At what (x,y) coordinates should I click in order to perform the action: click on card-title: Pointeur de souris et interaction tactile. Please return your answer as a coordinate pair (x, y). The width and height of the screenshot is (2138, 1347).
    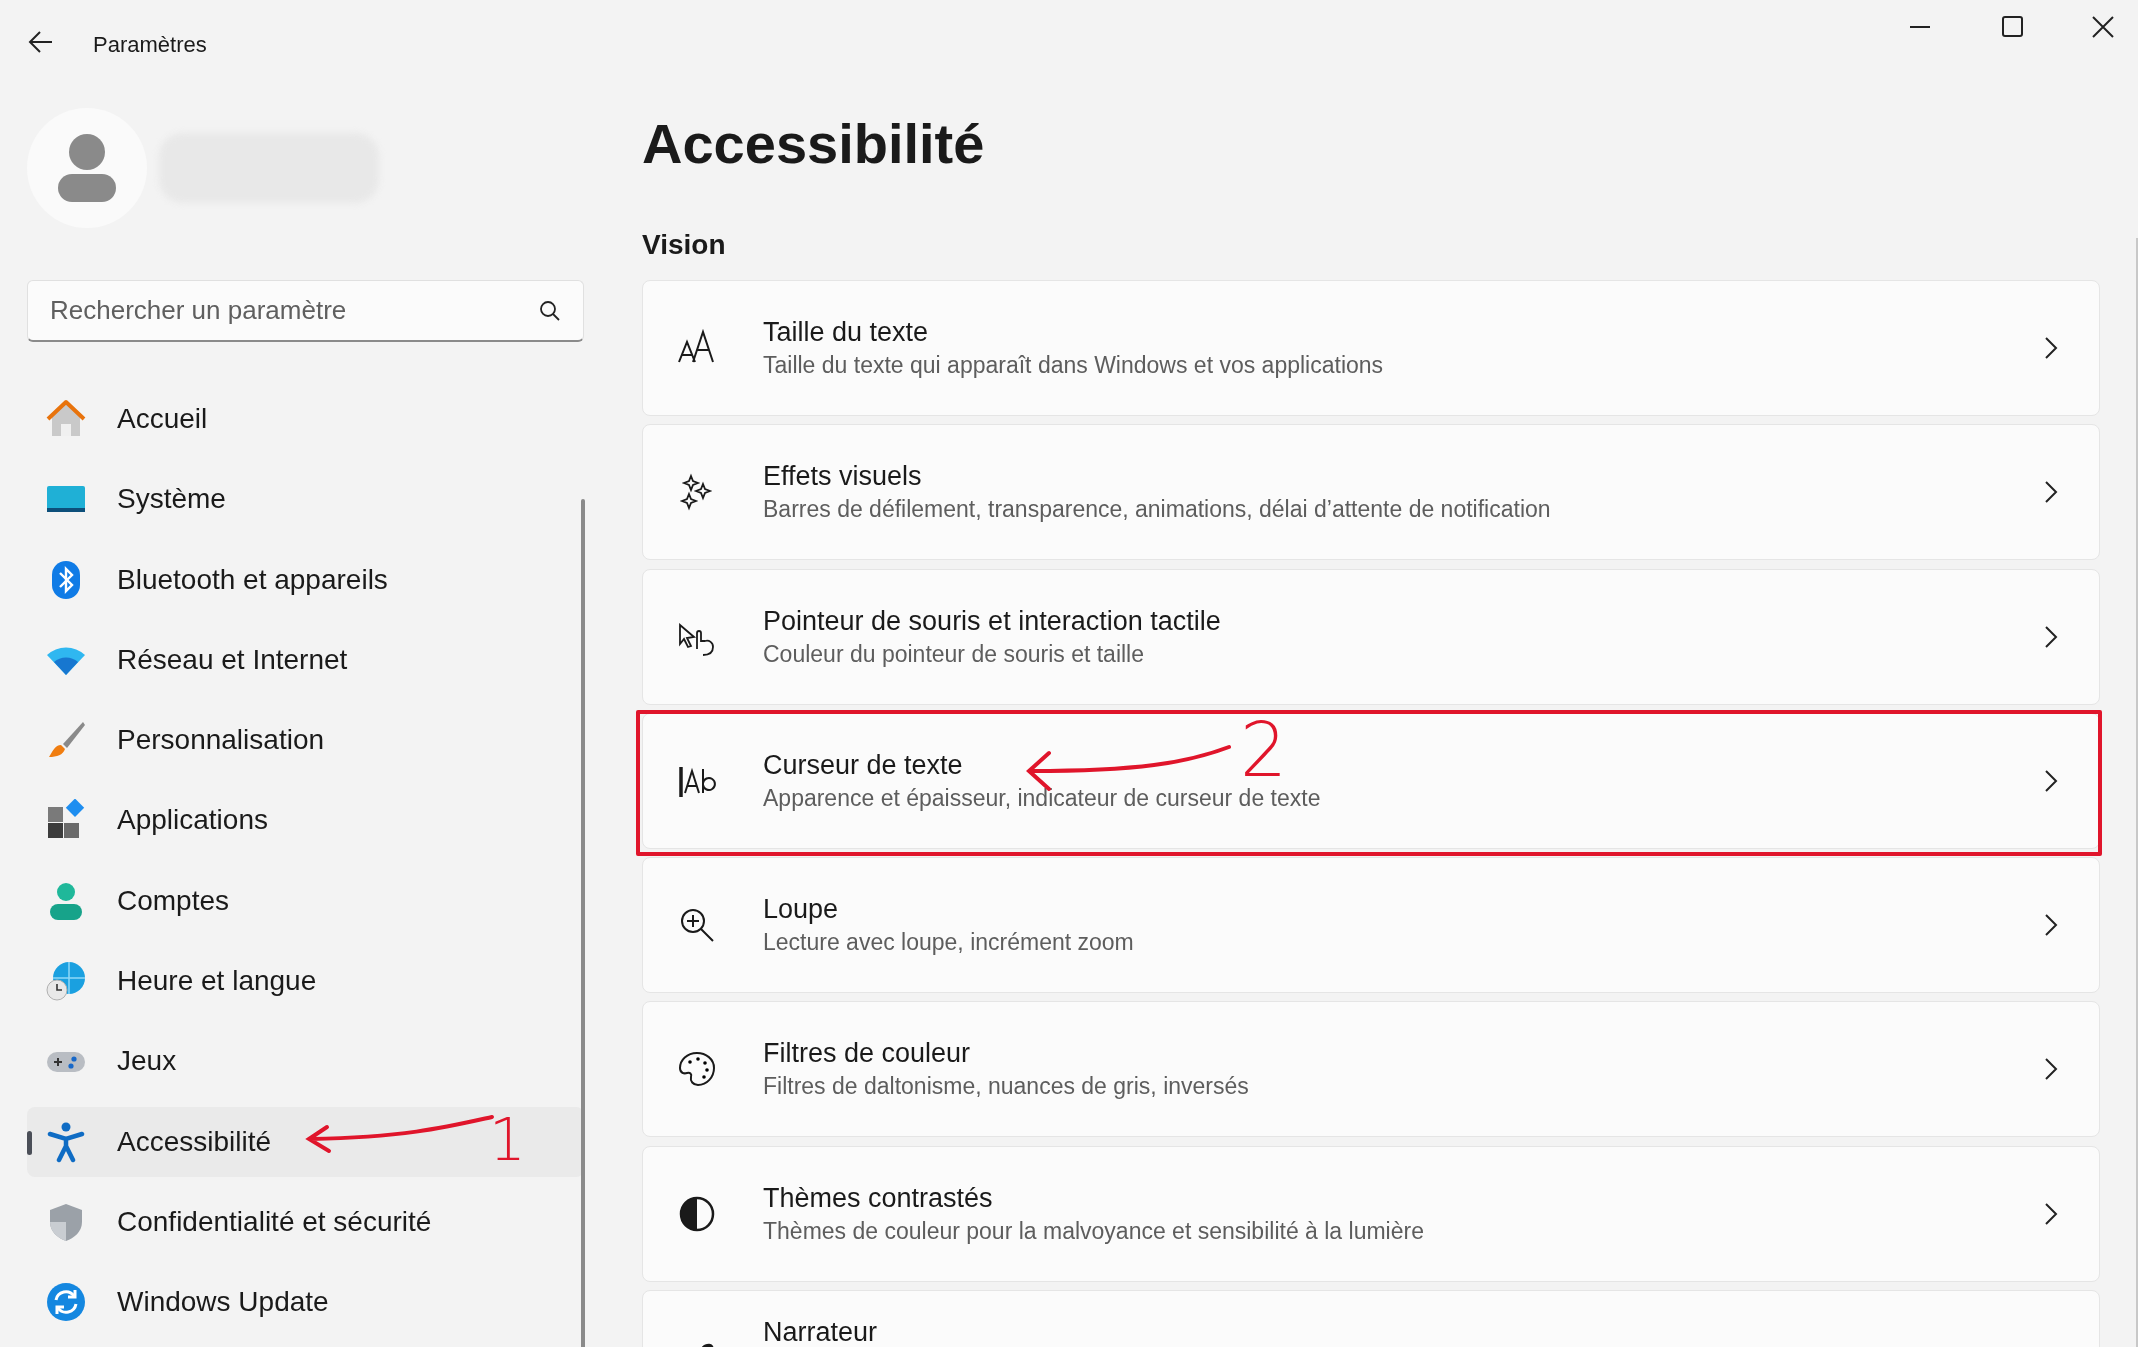
    Looking at the image, I should click on (992, 621).